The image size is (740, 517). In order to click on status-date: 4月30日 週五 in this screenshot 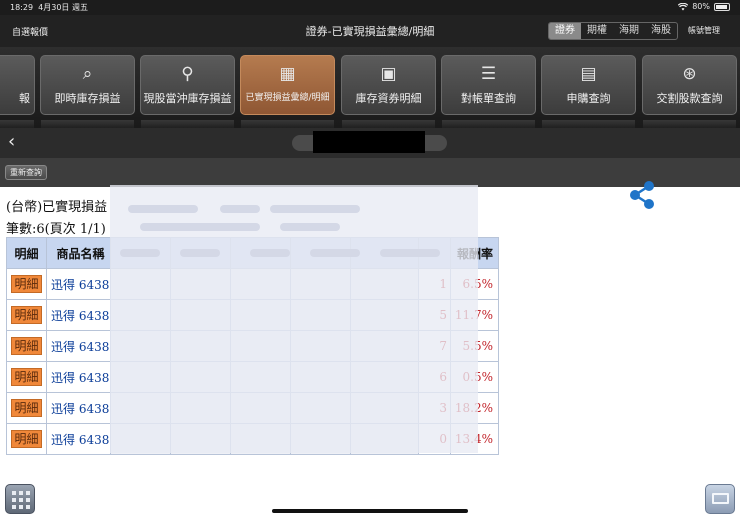, I will do `click(63, 7)`.